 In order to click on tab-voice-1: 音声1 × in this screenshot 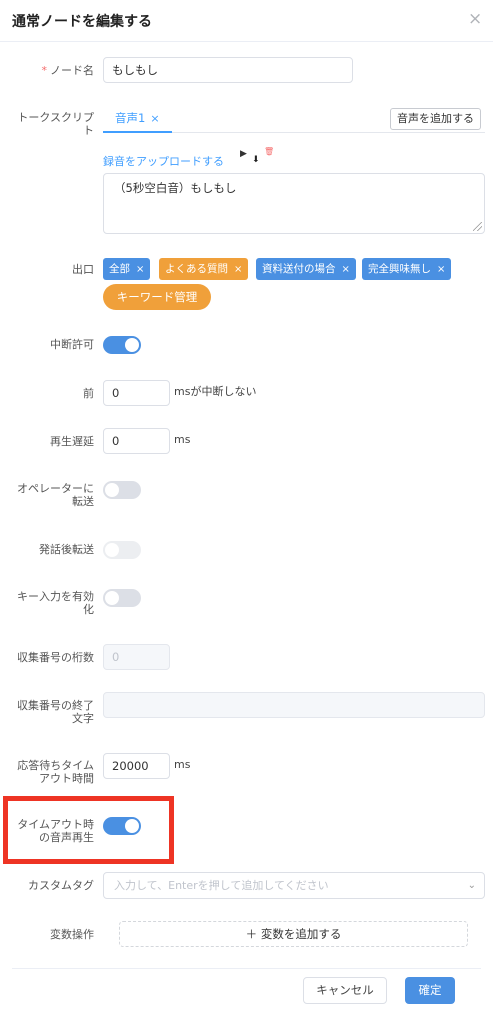, I will do `click(137, 118)`.